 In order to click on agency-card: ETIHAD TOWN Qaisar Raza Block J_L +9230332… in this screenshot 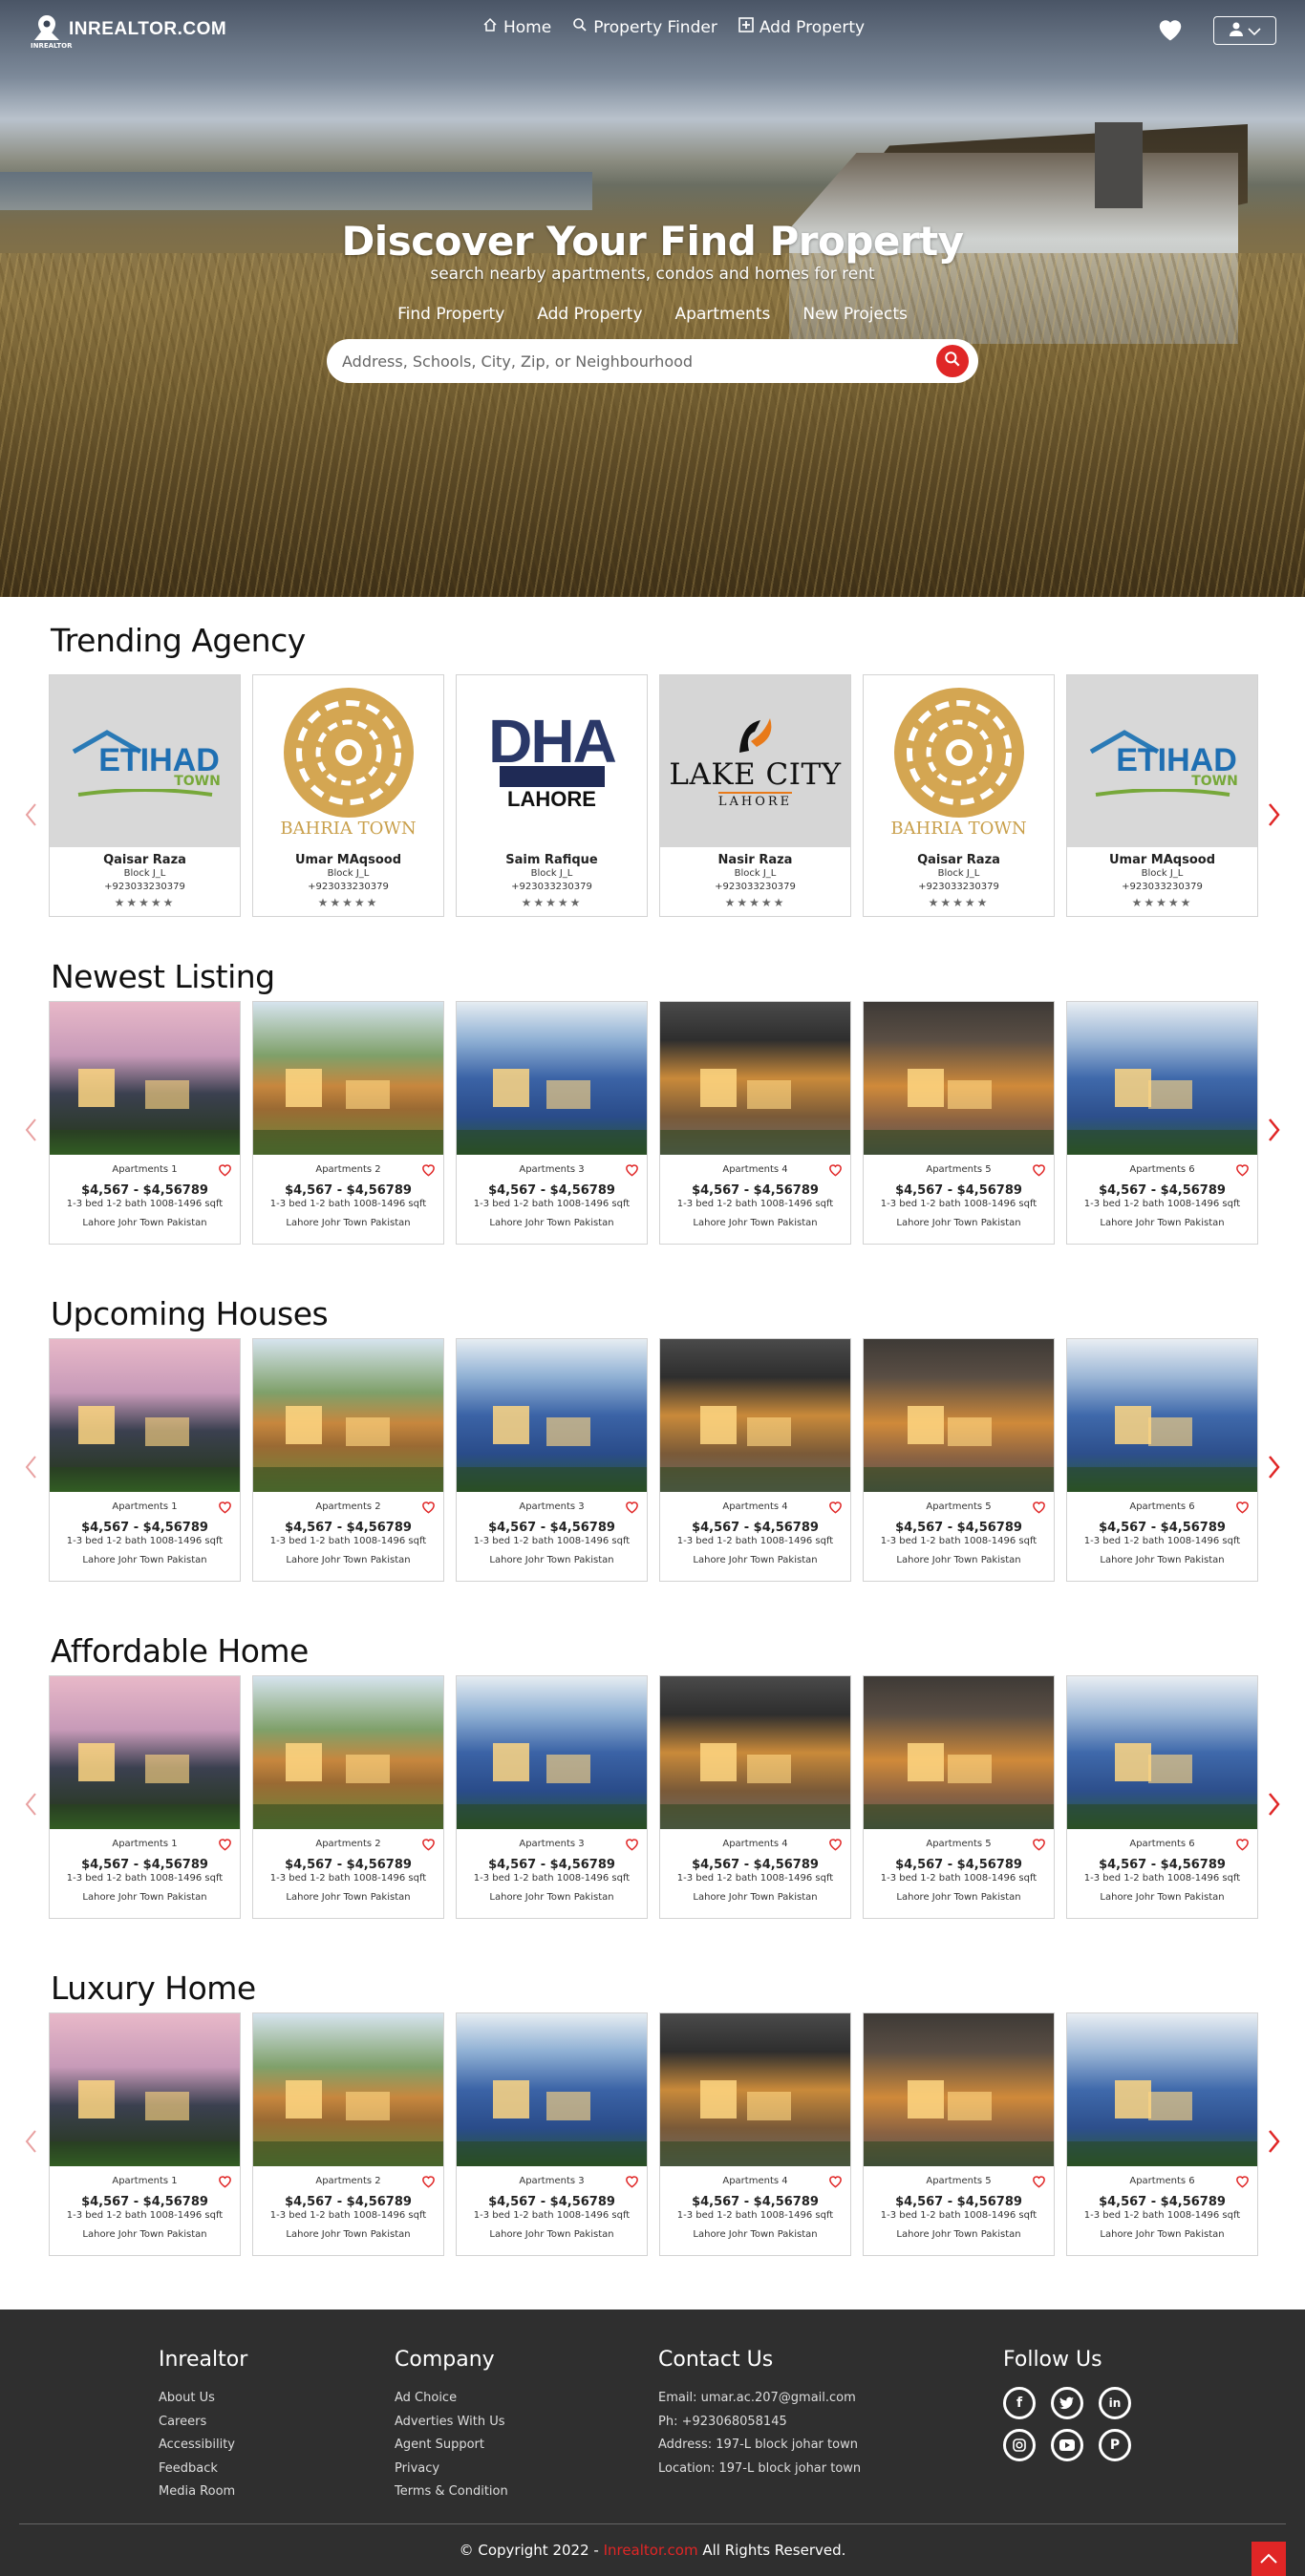, I will do `click(145, 795)`.